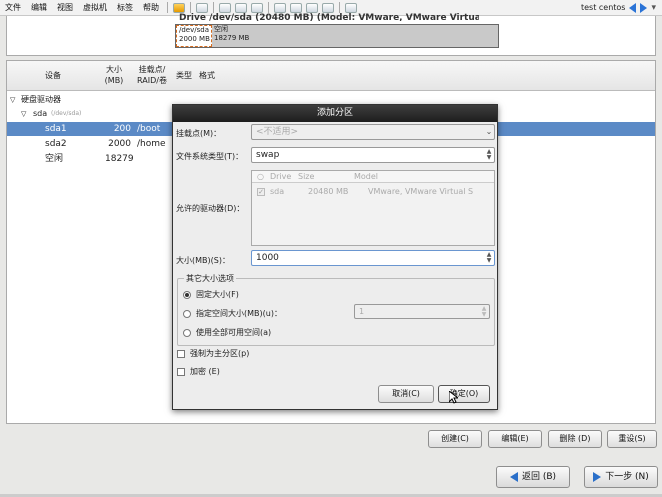  I want to click on revert-snapshot-icon, so click(241, 7).